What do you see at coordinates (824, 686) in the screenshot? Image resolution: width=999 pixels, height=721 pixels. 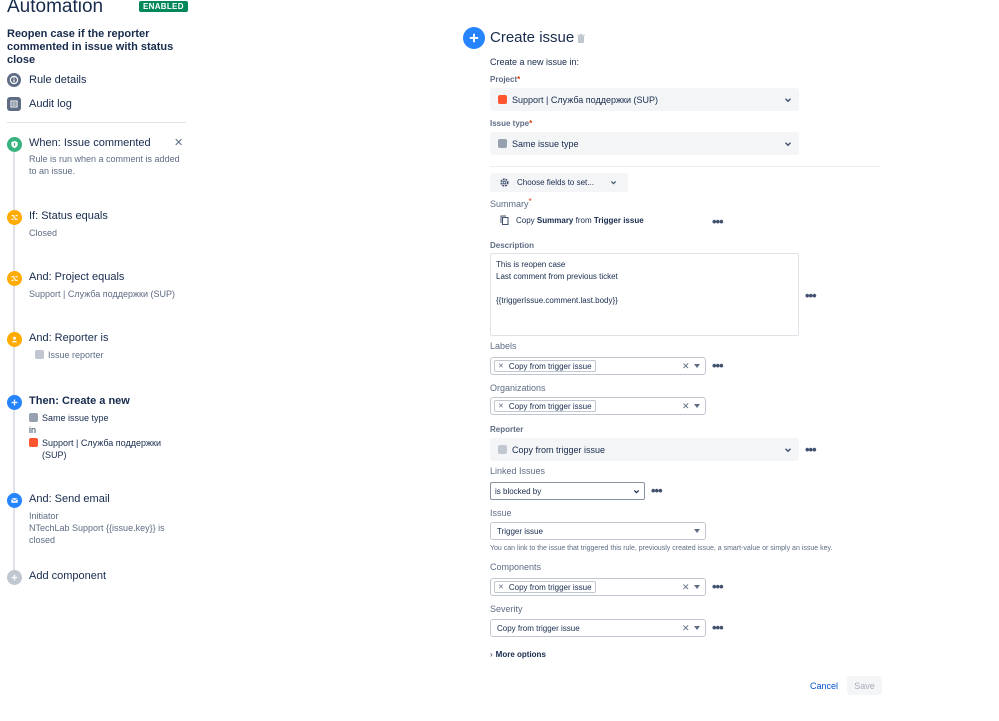 I see `cancel-button: Cancel` at bounding box center [824, 686].